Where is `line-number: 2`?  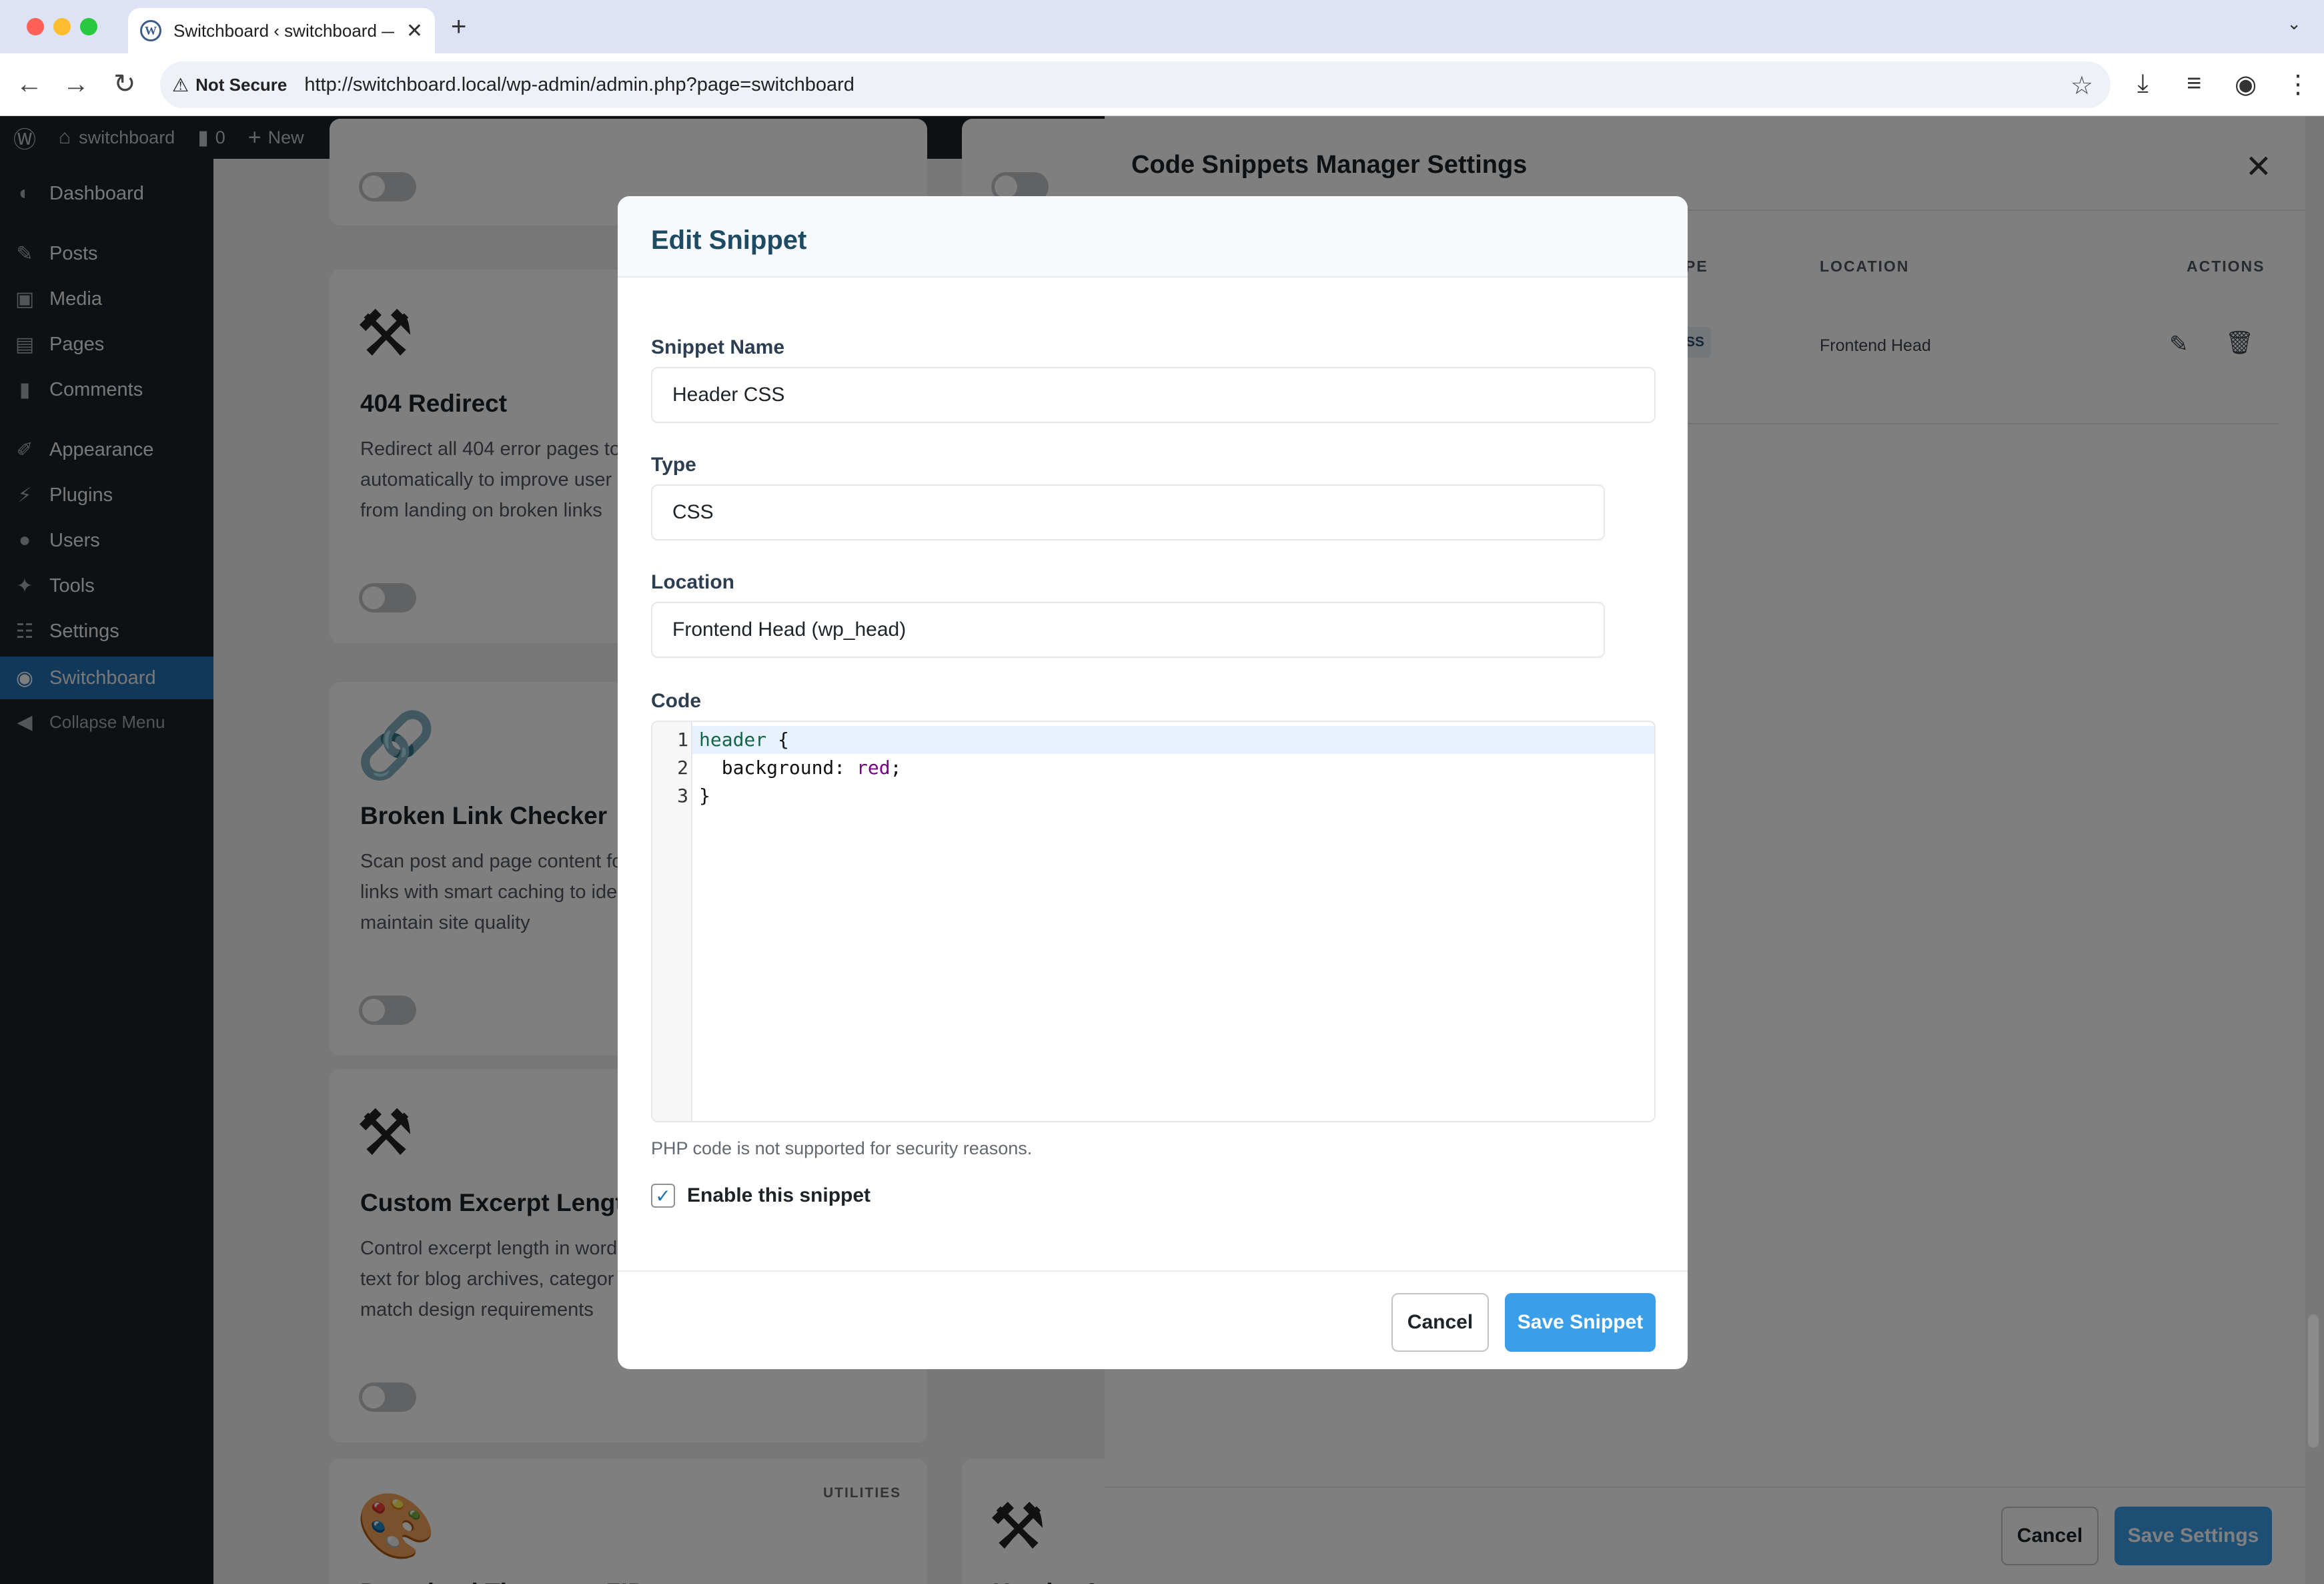
line-number: 2 is located at coordinates (682, 768).